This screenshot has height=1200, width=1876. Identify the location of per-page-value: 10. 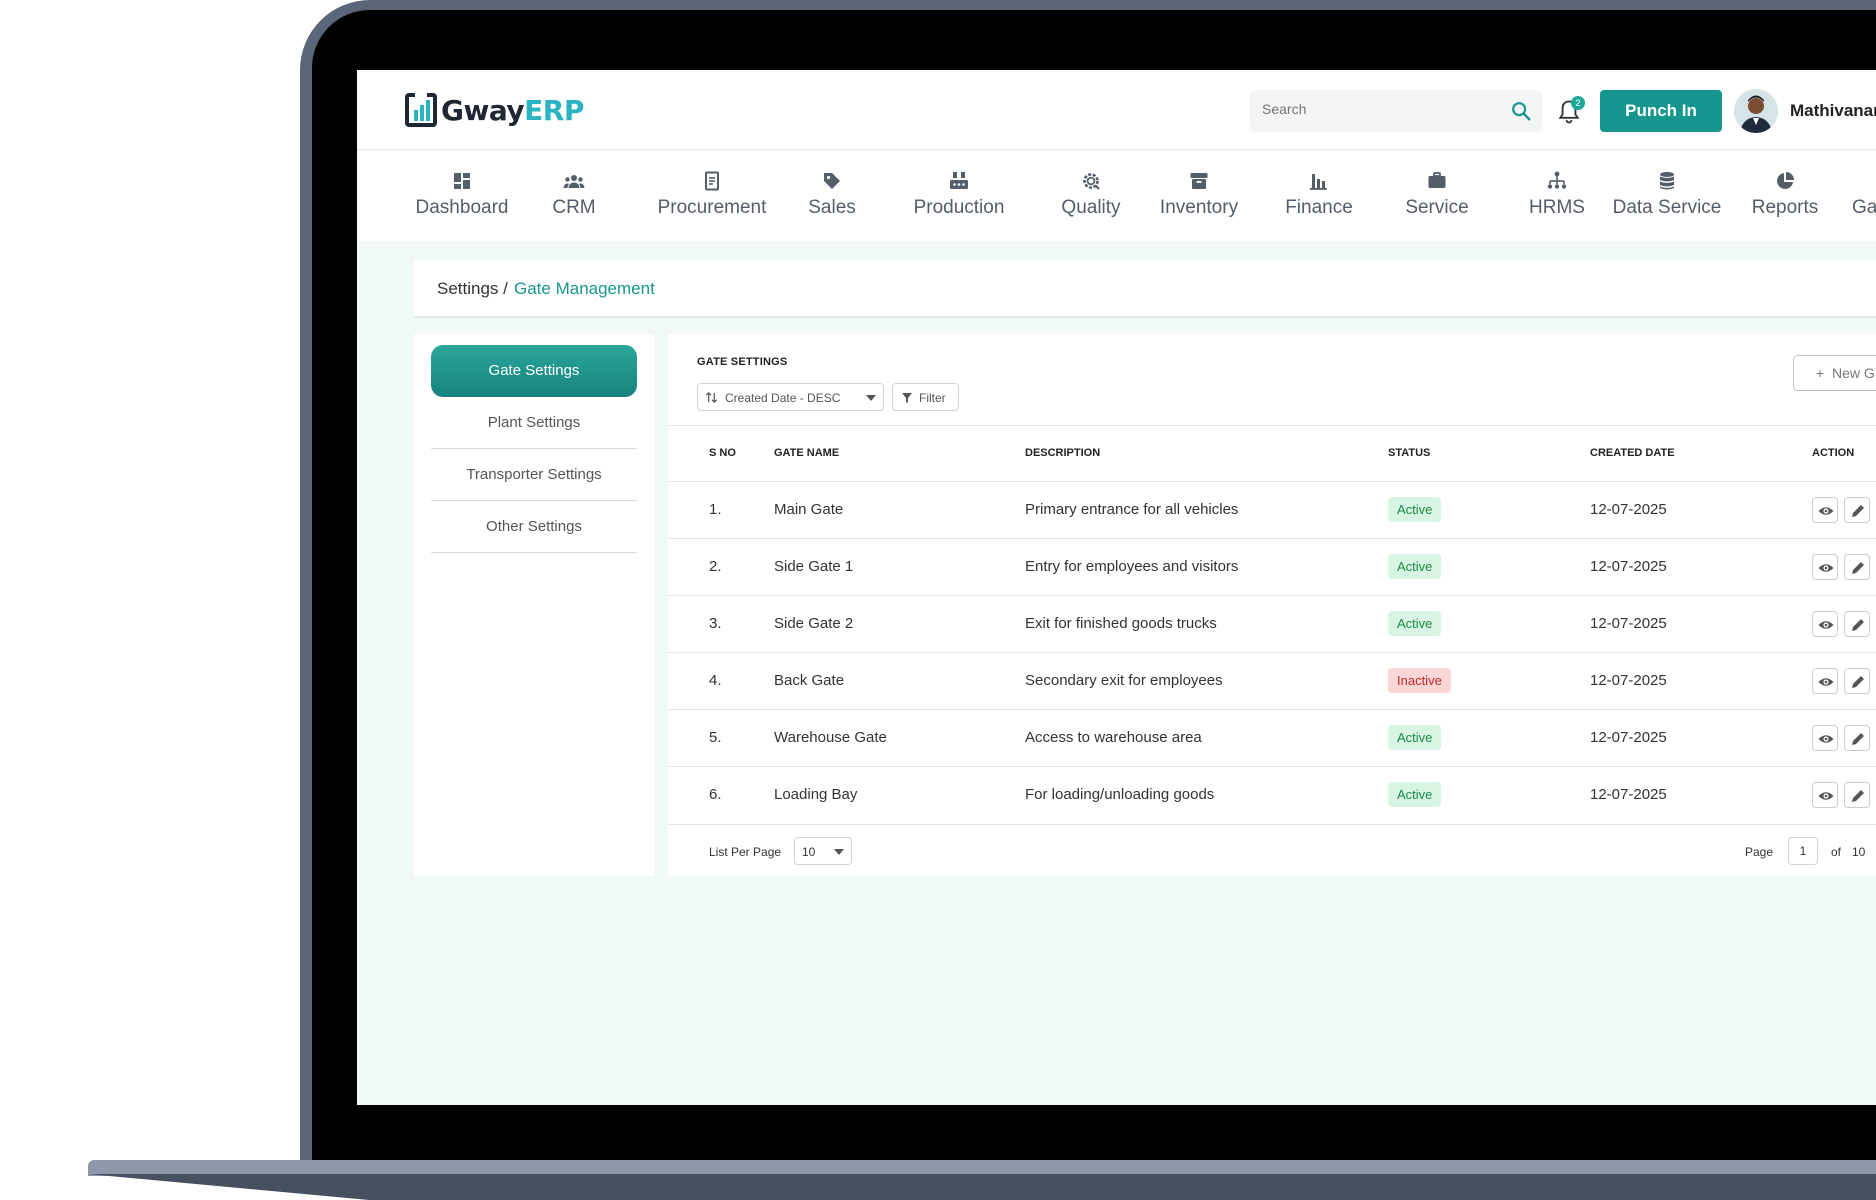
(809, 852).